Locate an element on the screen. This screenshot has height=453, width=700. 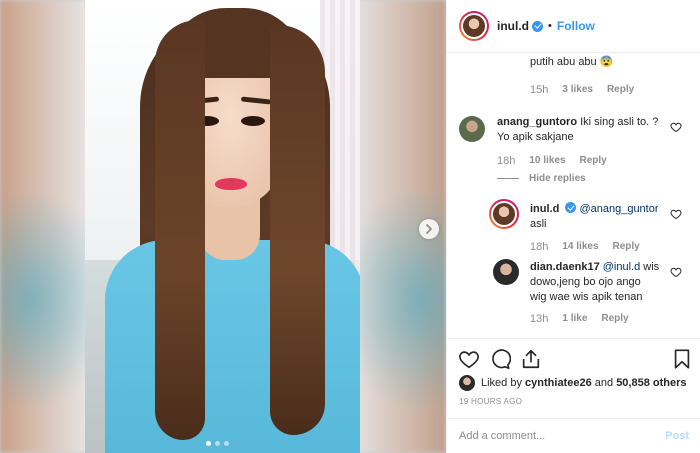
comment-username: dian.daenk17 is located at coordinates (565, 267).